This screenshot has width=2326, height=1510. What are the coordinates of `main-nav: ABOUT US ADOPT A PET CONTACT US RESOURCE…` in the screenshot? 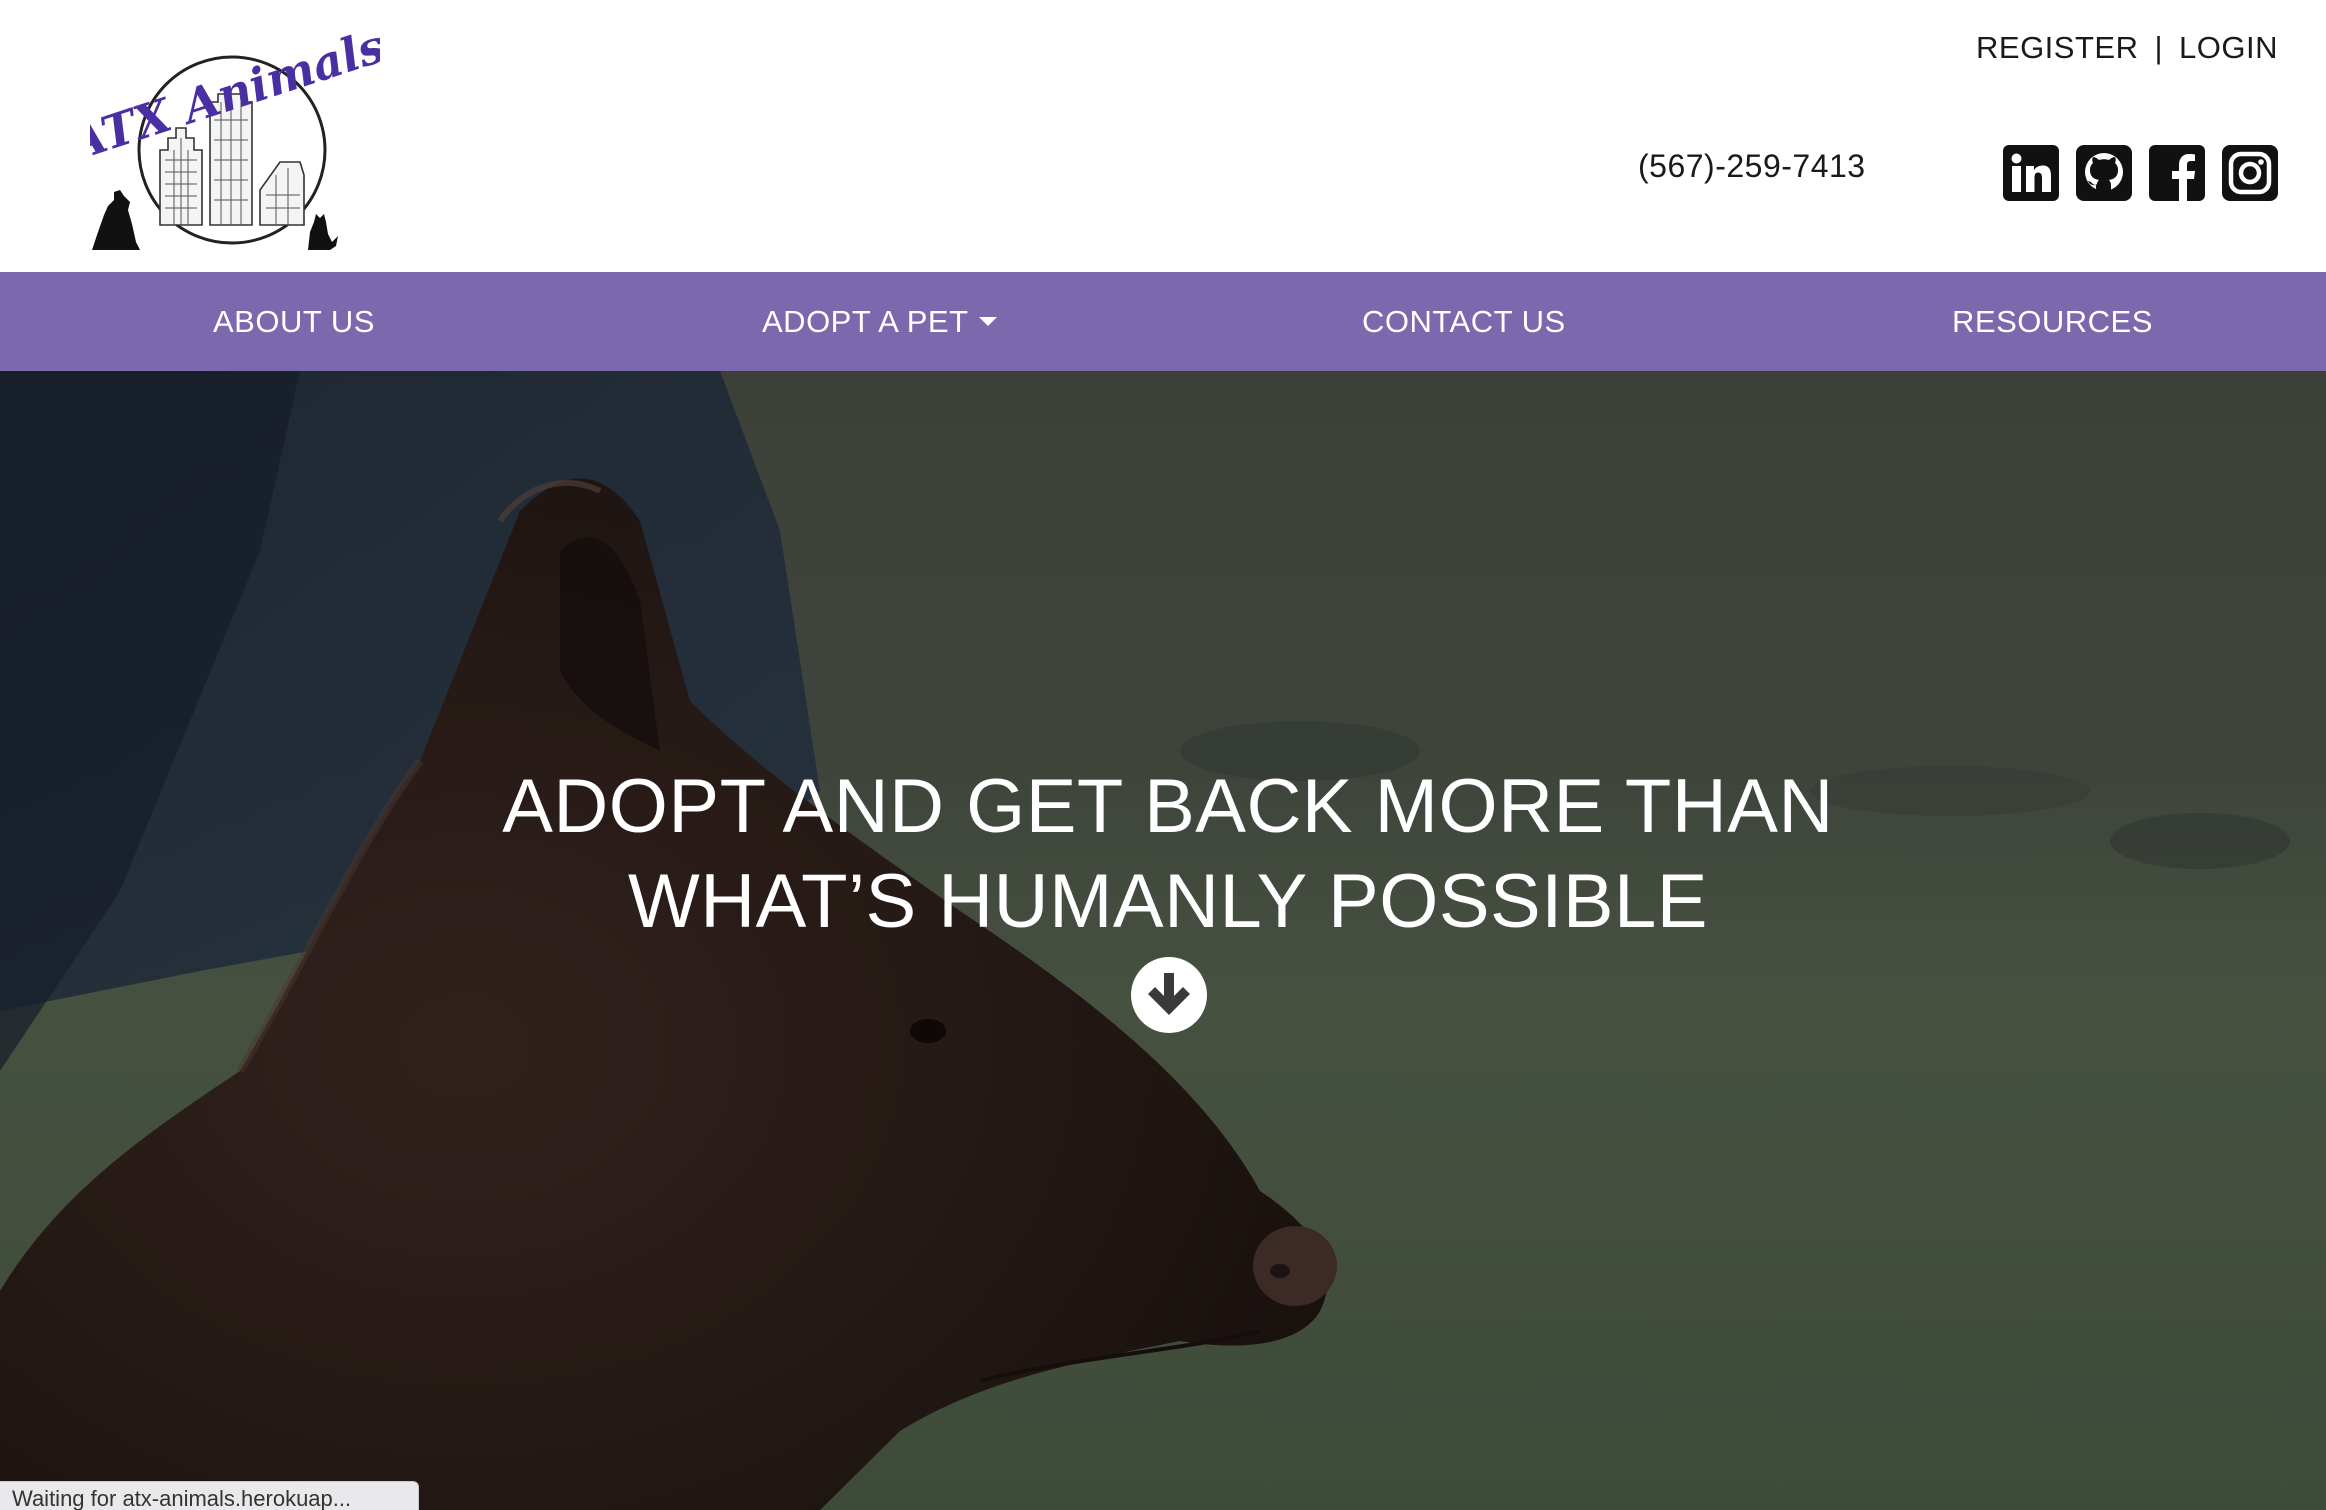 It's located at (1163, 321).